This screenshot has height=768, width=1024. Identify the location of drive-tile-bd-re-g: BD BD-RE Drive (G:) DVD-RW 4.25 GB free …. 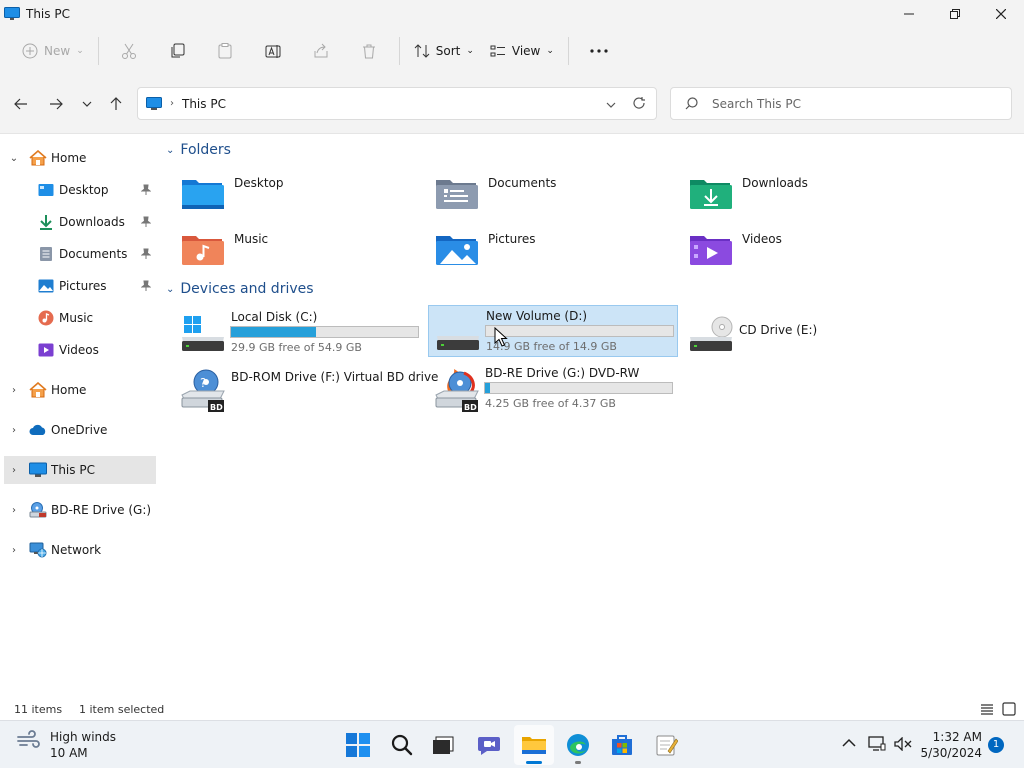
(553, 389).